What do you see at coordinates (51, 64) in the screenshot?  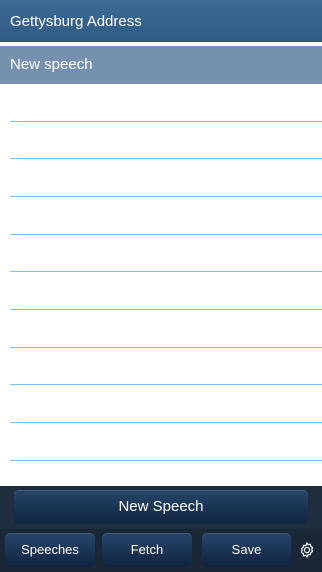 I see `list-item-label: New speech` at bounding box center [51, 64].